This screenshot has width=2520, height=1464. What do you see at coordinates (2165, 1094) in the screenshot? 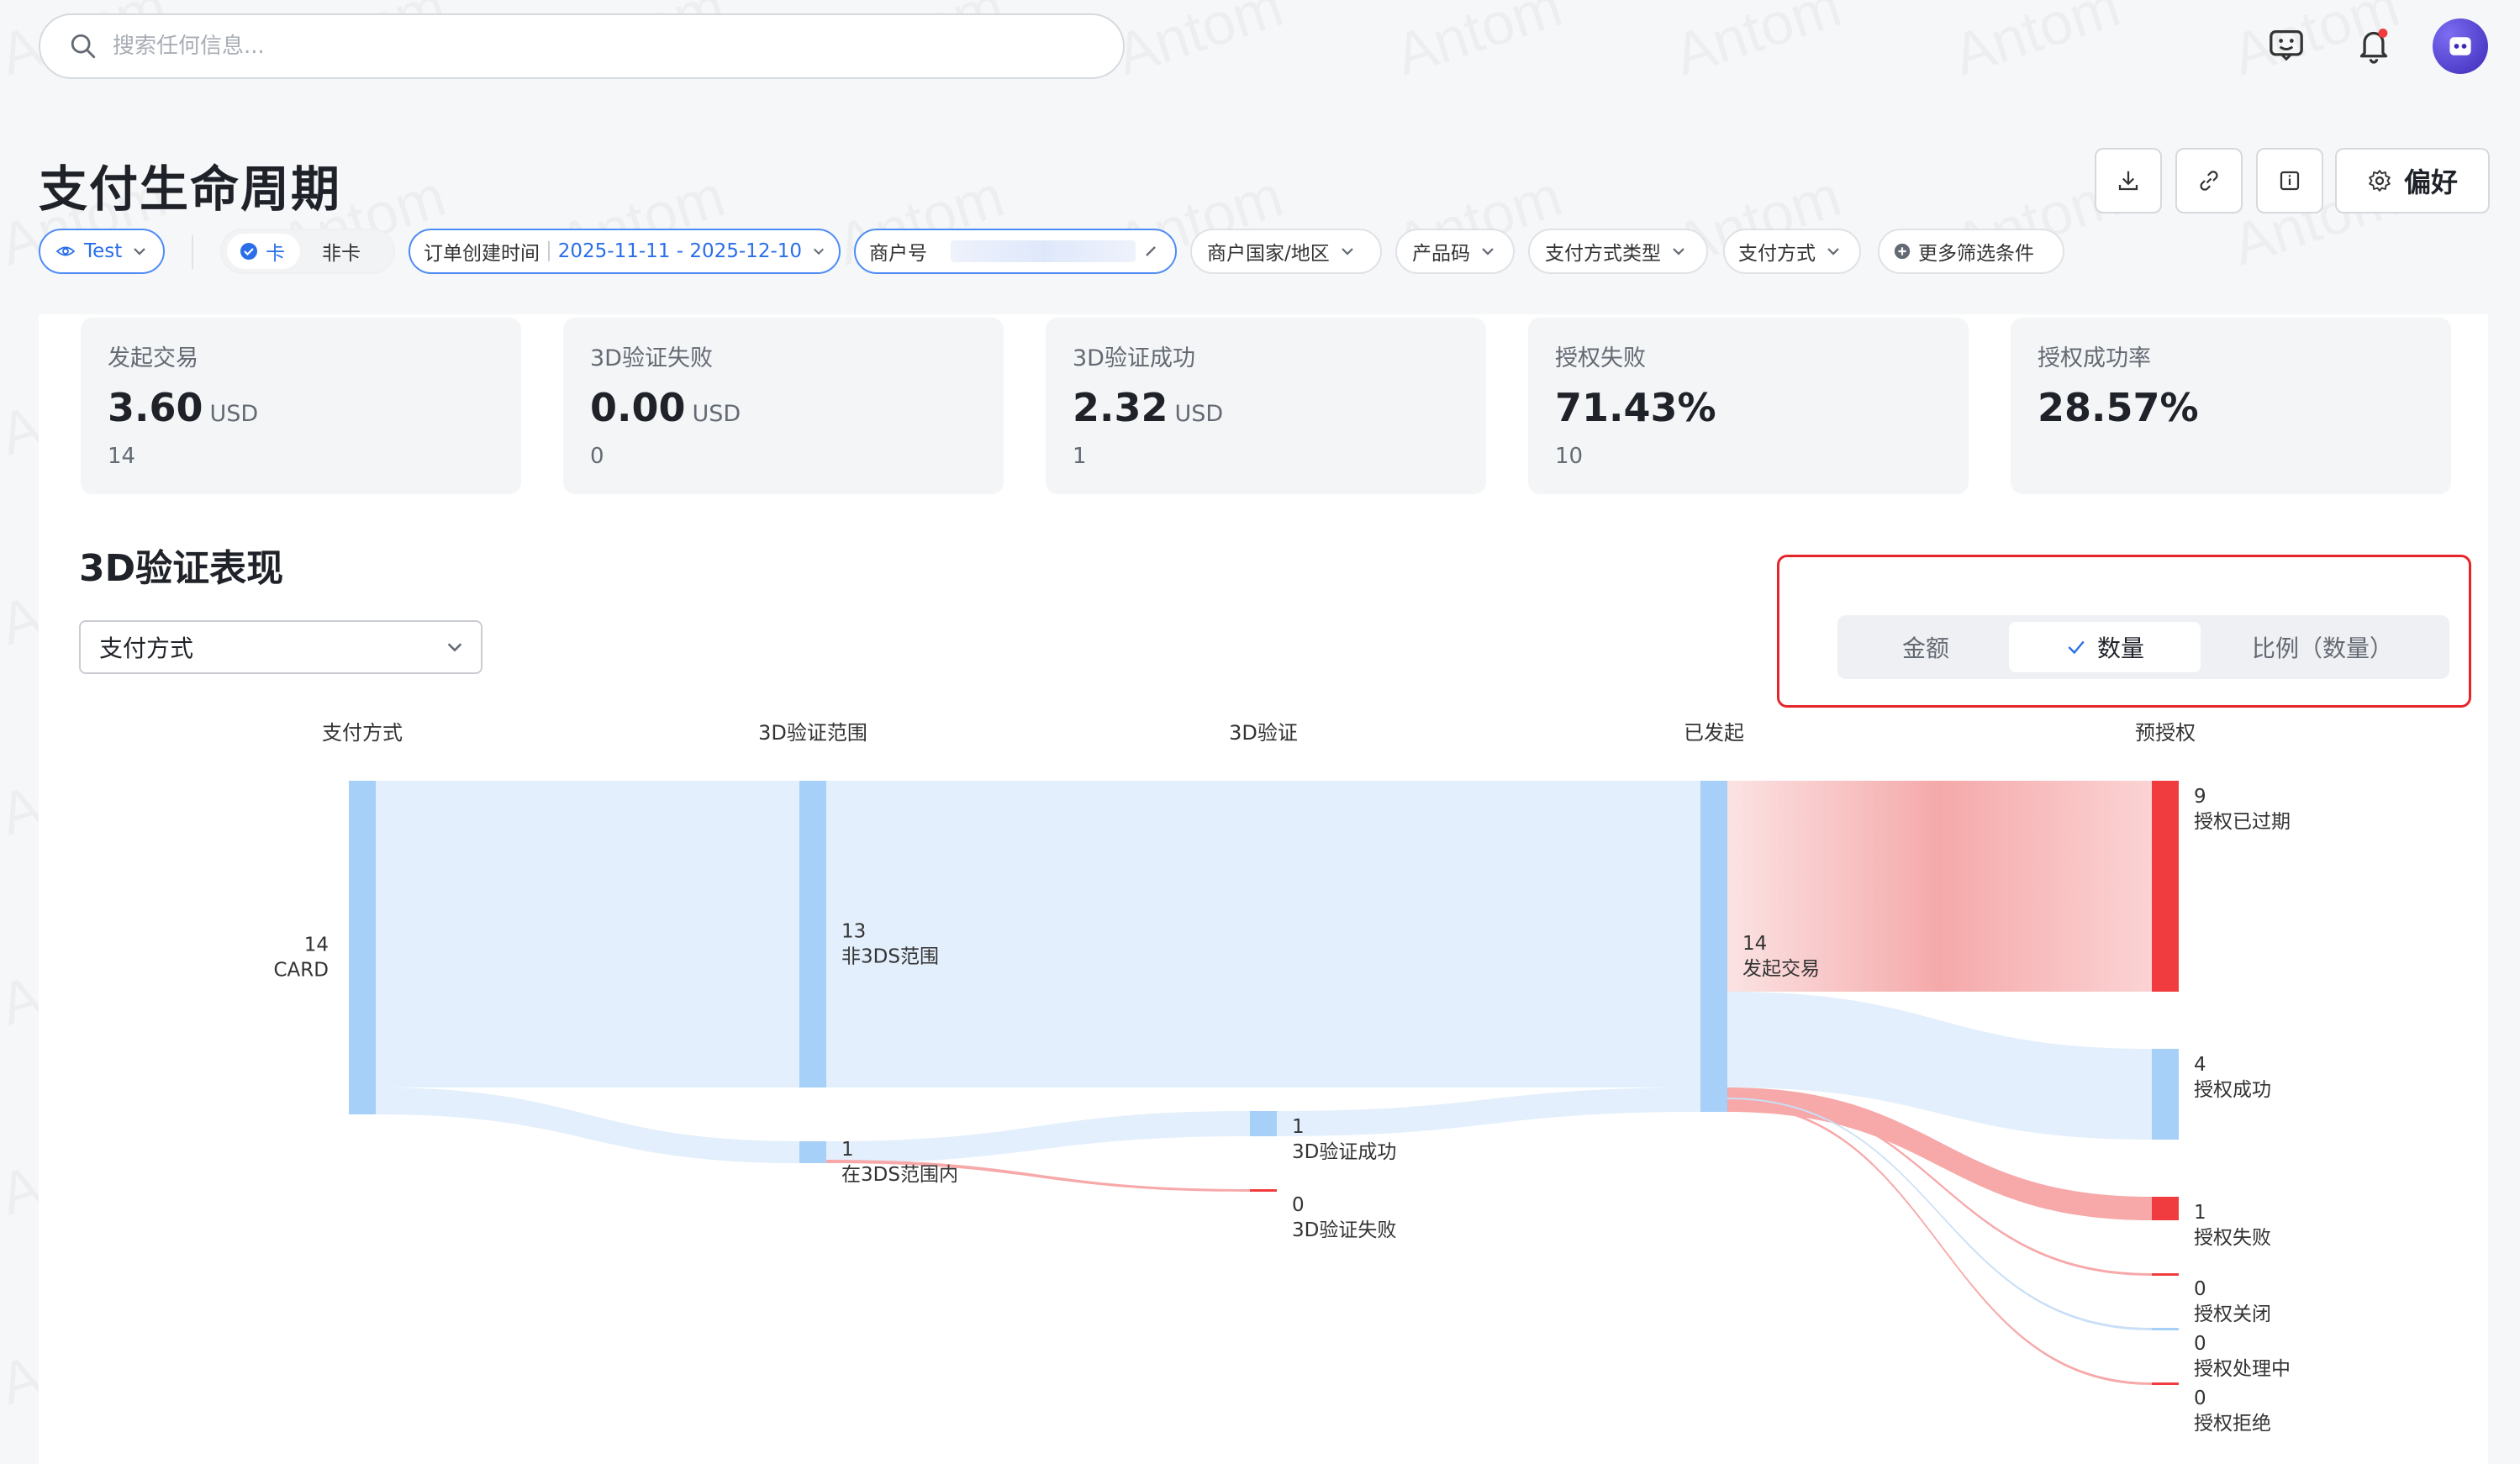
I see `sankey-node-success` at bounding box center [2165, 1094].